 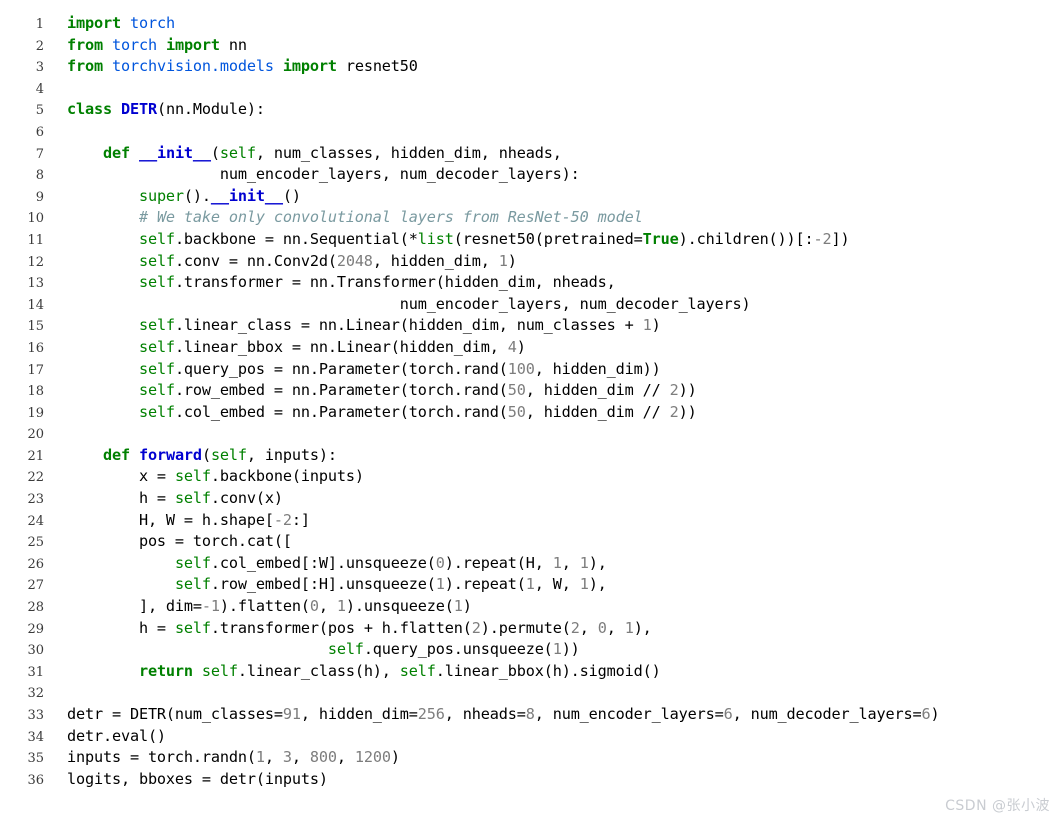 I want to click on code-line: 6, so click(x=532, y=132).